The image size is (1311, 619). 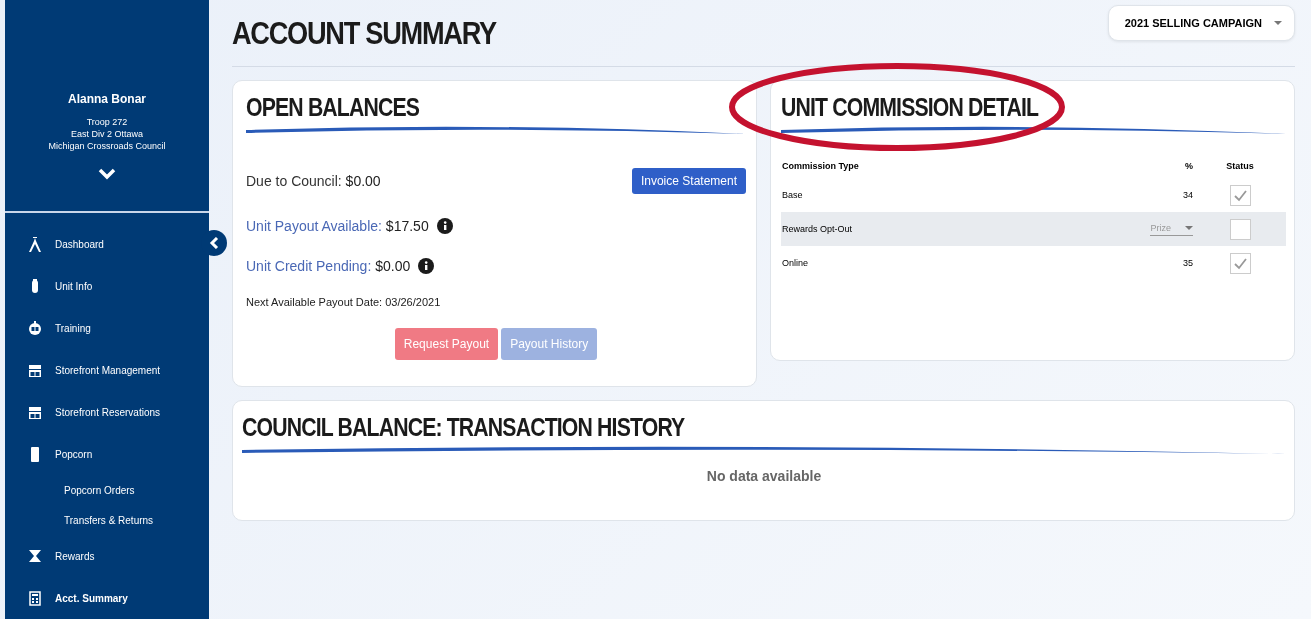 What do you see at coordinates (688, 181) in the screenshot?
I see `invoice-statement-button: Invoice Statement` at bounding box center [688, 181].